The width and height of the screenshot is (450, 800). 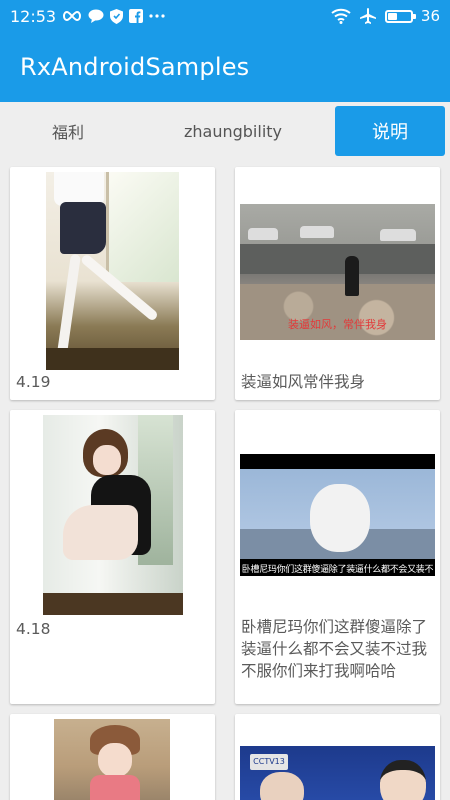 I want to click on airplane-icon, so click(x=368, y=16).